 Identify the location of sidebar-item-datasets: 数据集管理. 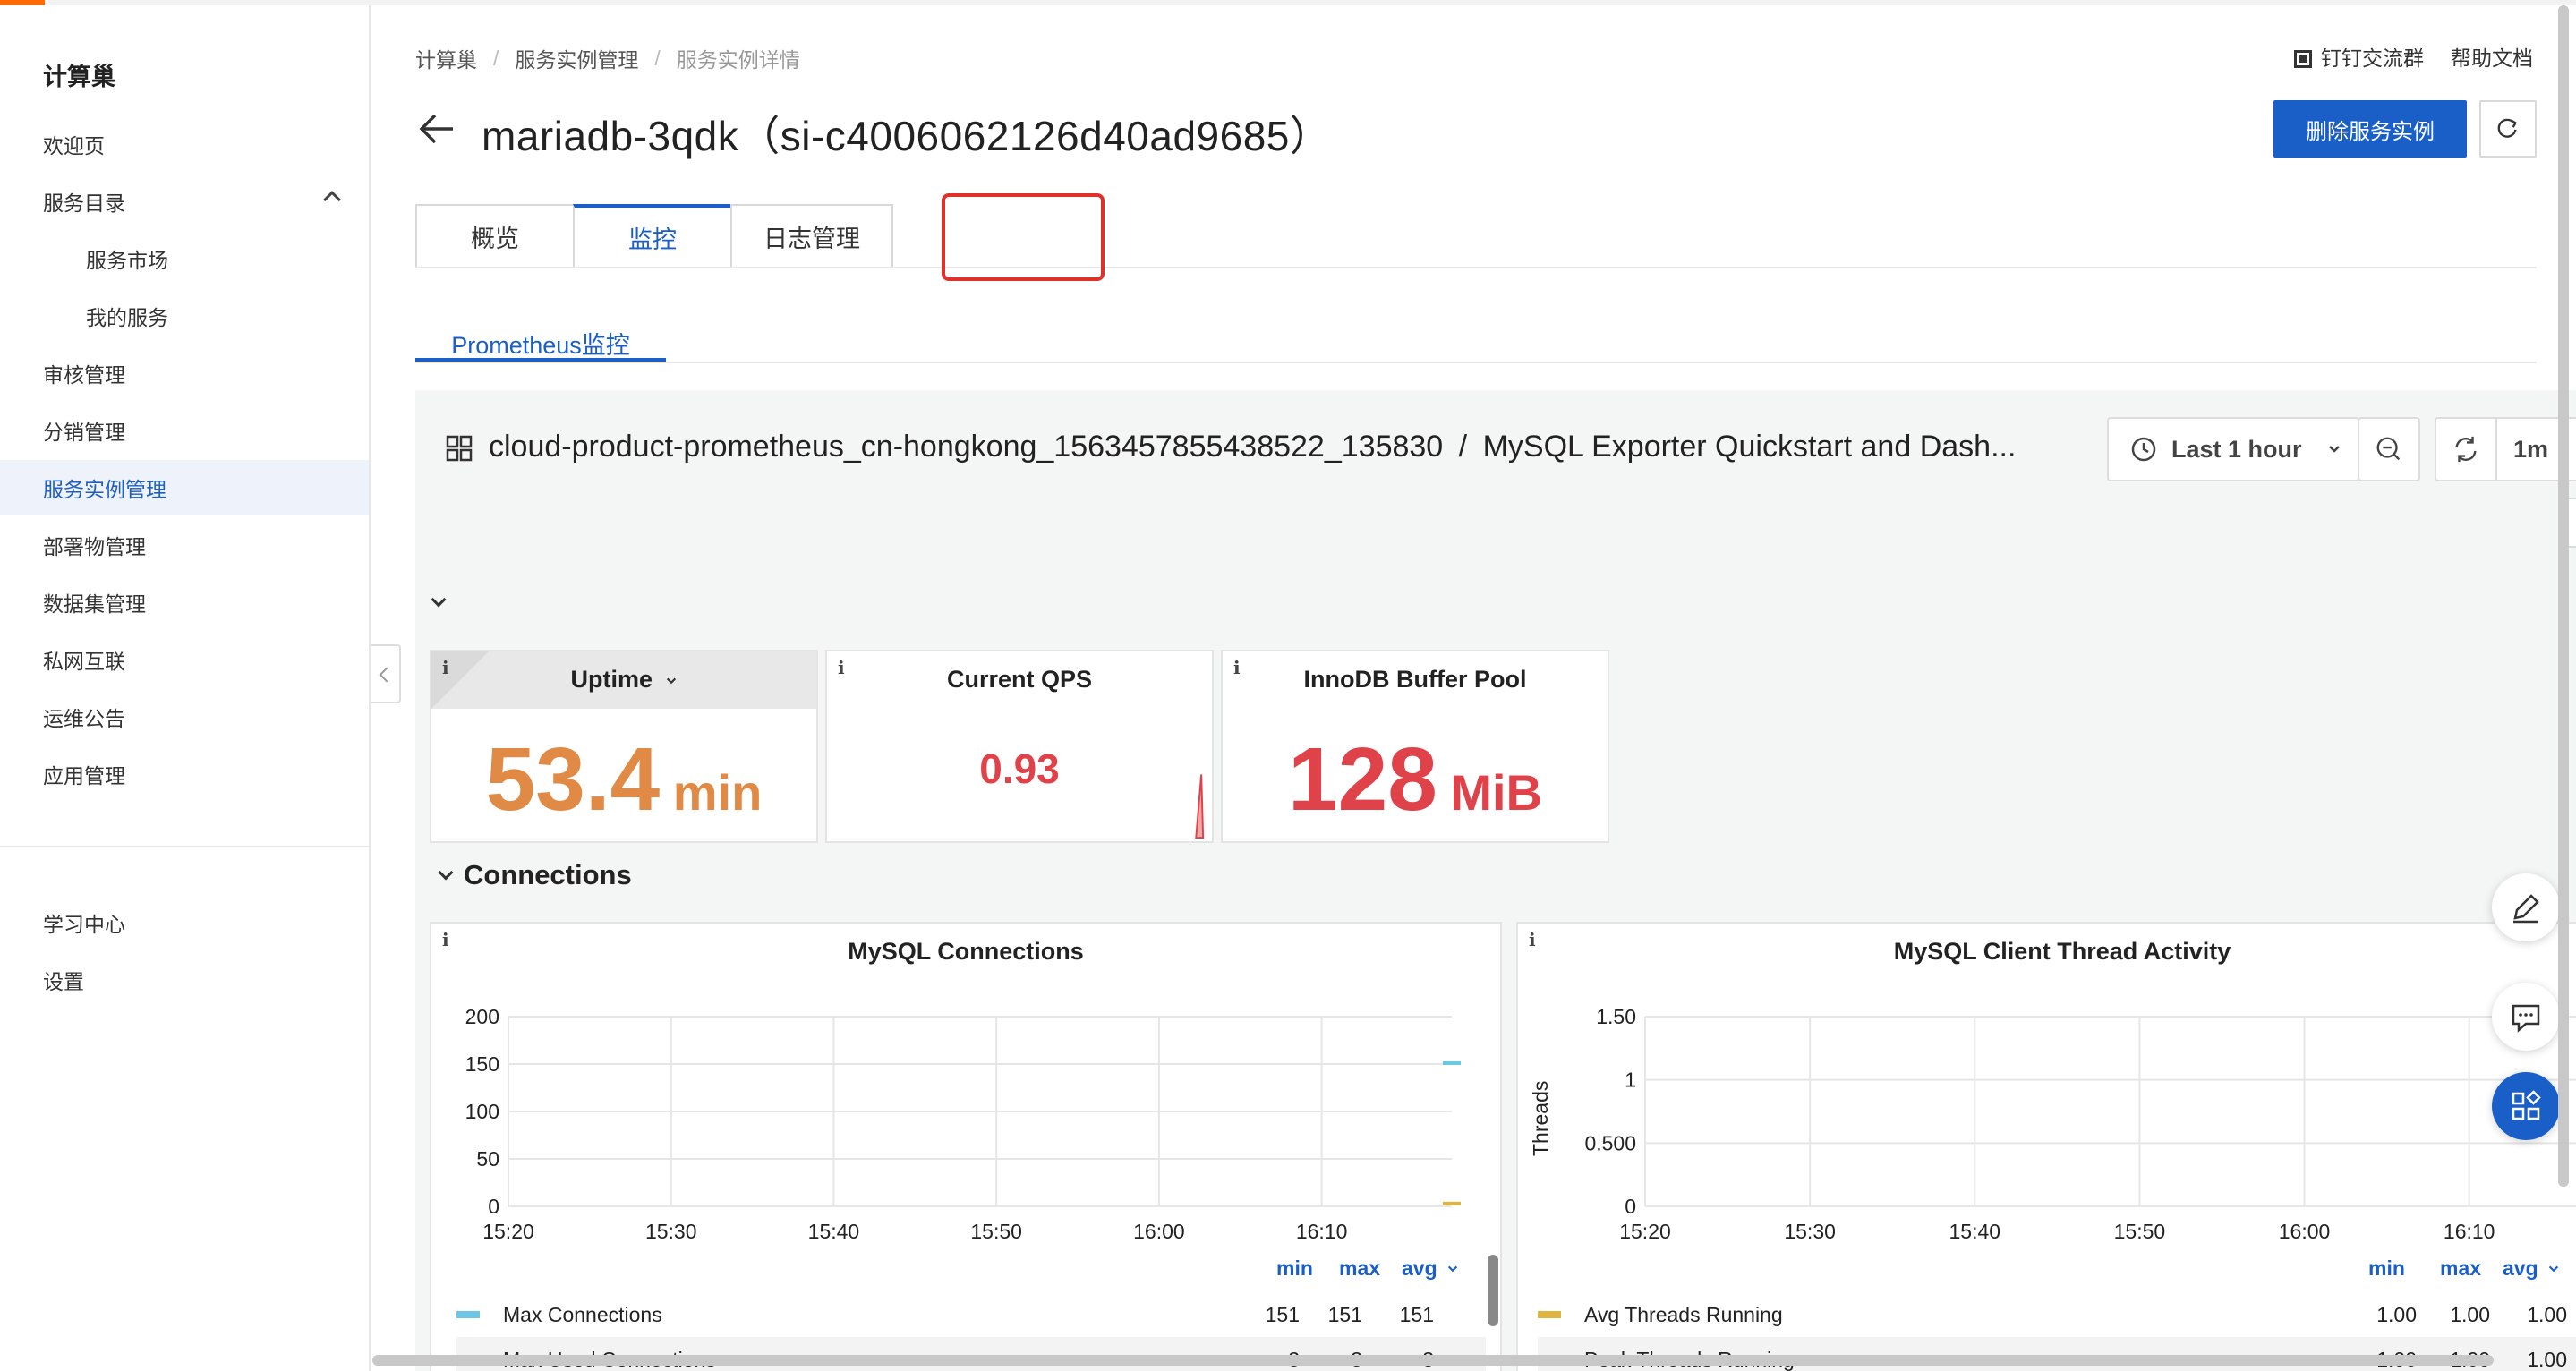
(184, 602).